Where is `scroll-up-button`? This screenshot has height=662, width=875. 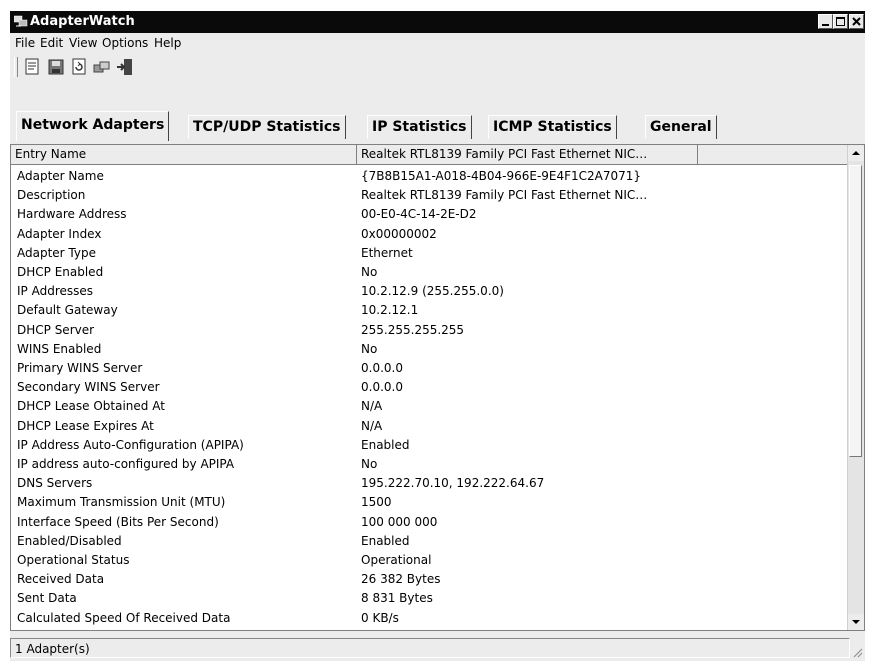 scroll-up-button is located at coordinates (856, 153).